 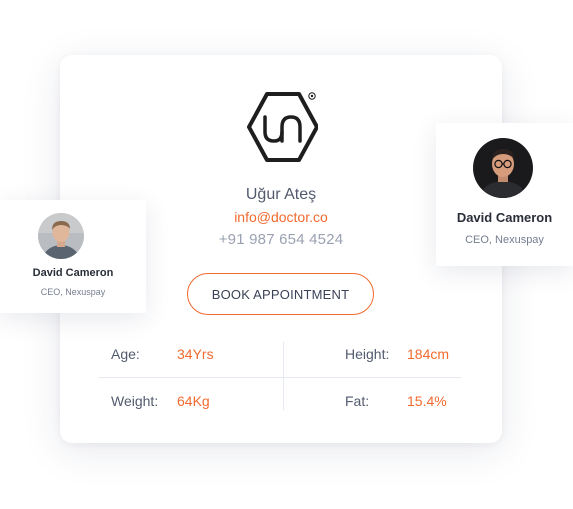 I want to click on height-value: 184cm, so click(x=428, y=354).